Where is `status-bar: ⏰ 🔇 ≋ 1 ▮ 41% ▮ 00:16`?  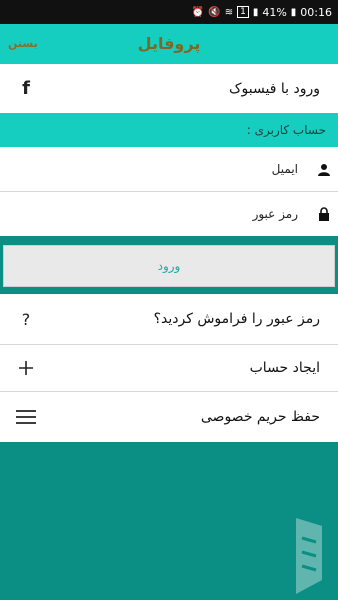
status-bar: ⏰ 🔇 ≋ 1 ▮ 41% ▮ 00:16 is located at coordinates (169, 12).